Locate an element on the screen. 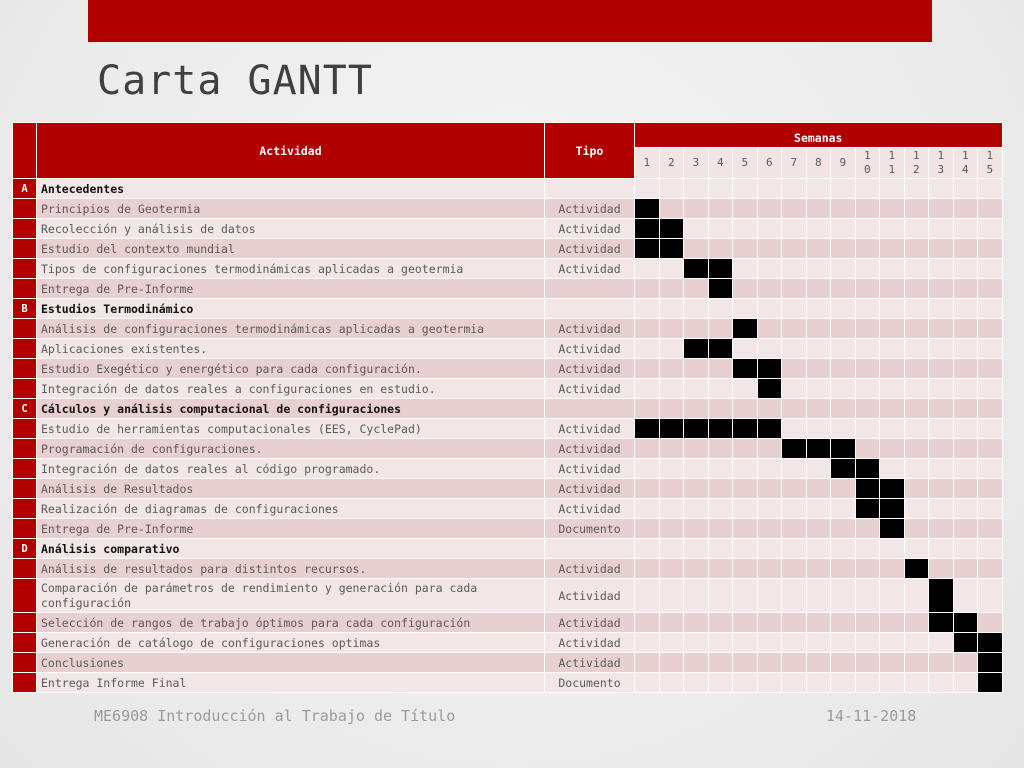  week-header-1: 1 is located at coordinates (647, 163).